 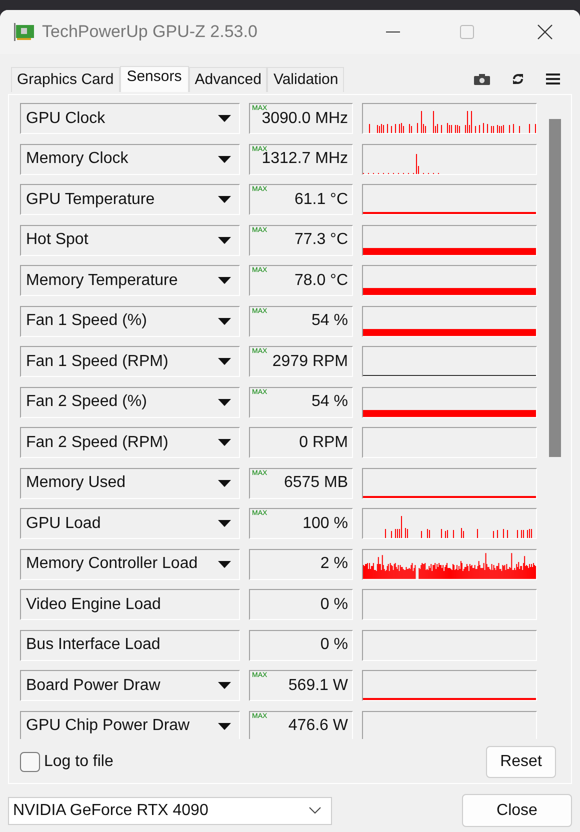 What do you see at coordinates (130, 645) in the screenshot?
I see `sensor-name-field: Bus Interface Load` at bounding box center [130, 645].